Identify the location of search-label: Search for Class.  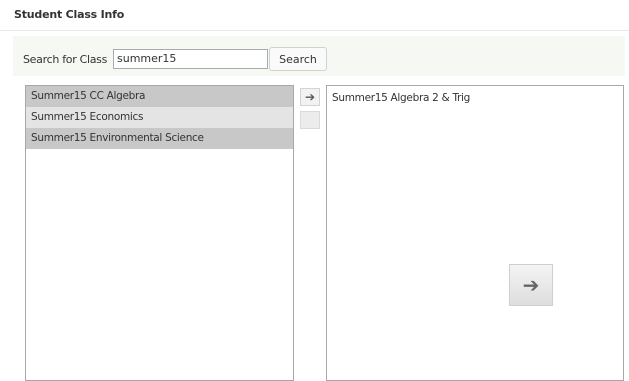
(65, 59).